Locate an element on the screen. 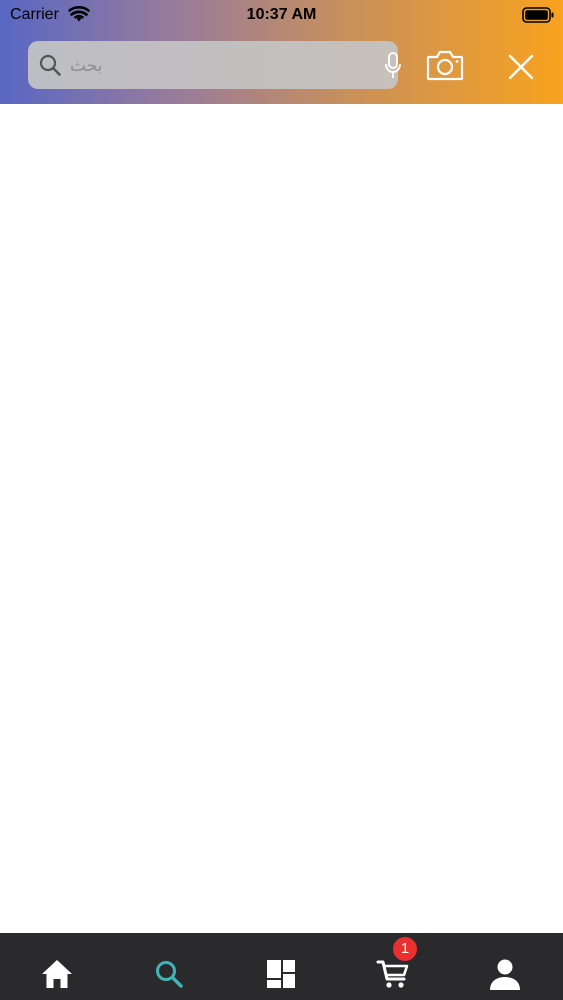 This screenshot has height=1000, width=563. categories-icon is located at coordinates (281, 974).